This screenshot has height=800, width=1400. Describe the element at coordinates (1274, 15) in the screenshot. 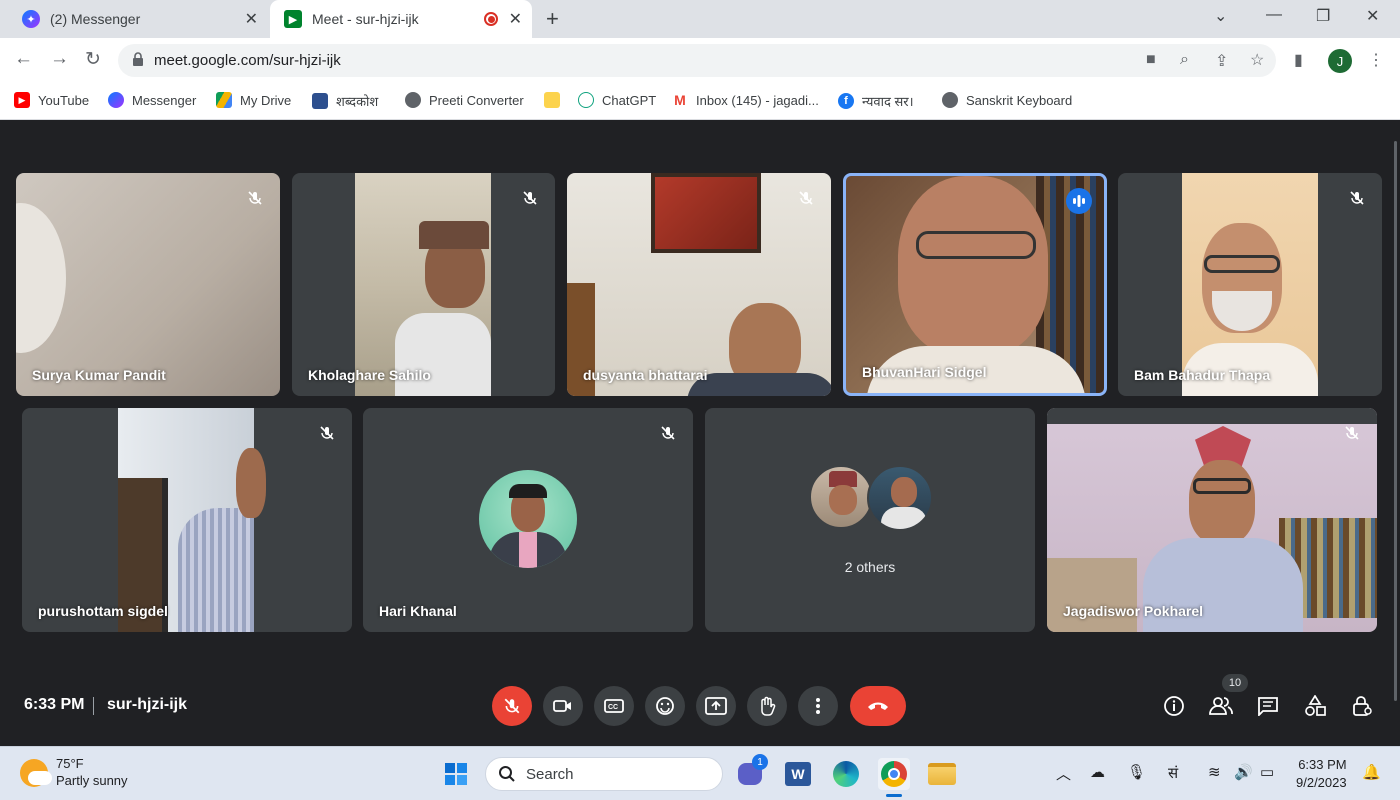

I see `minimize-icon: —` at that location.